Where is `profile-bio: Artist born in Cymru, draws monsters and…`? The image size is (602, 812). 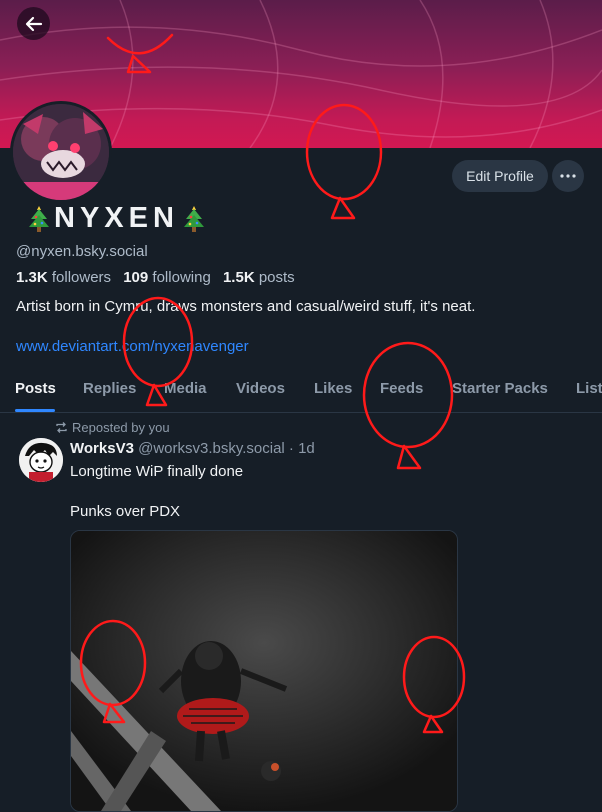
profile-bio: Artist born in Cymru, draws monsters and… is located at coordinates (246, 306).